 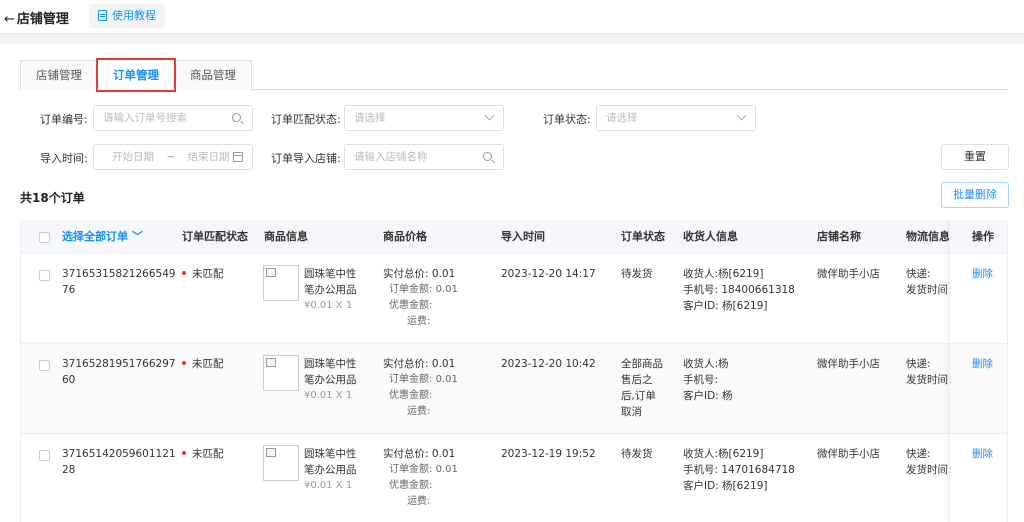 I want to click on match-status-label: 订单匹配状态:, so click(x=306, y=119).